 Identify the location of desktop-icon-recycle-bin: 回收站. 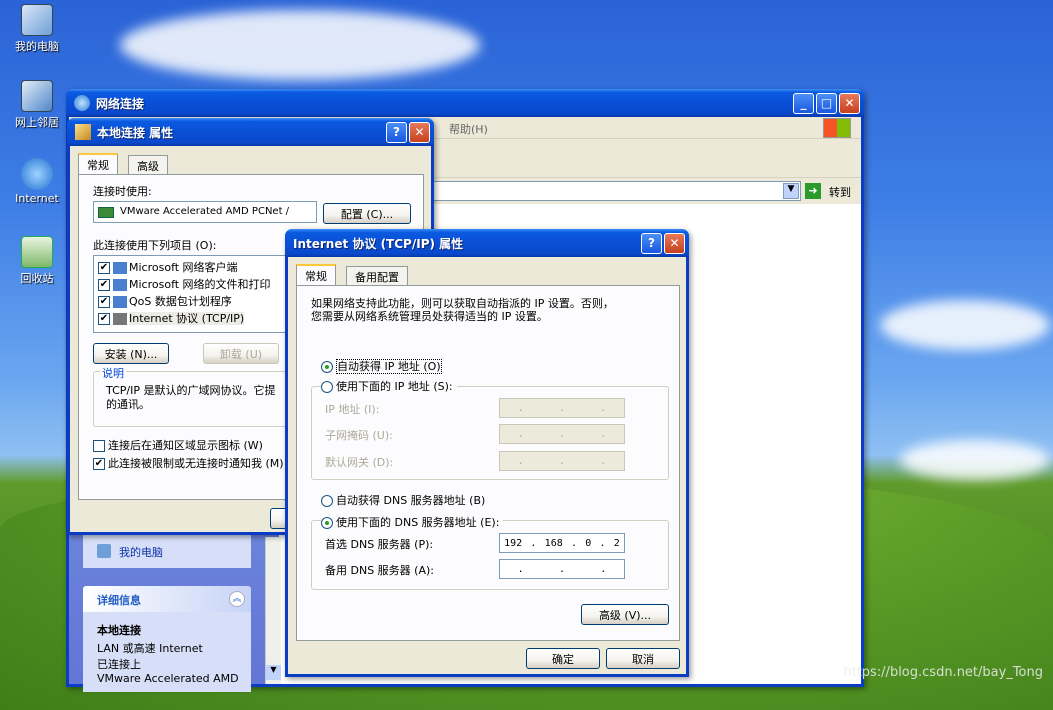
(37, 261).